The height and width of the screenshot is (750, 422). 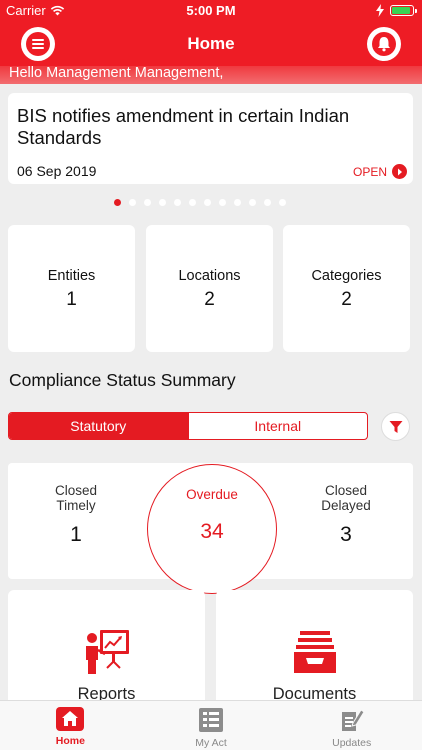 What do you see at coordinates (346, 515) in the screenshot?
I see `closed-delayed-stat: Closed Delayed 3` at bounding box center [346, 515].